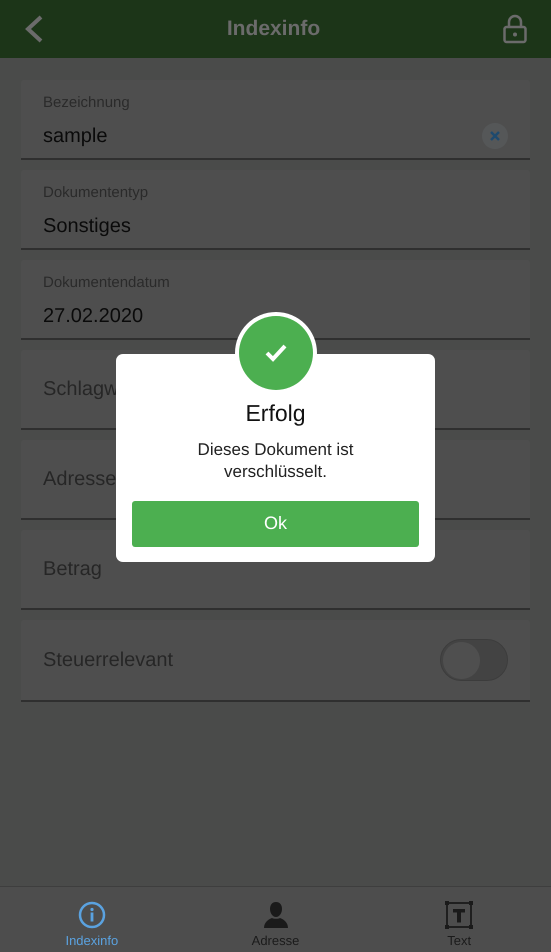 The width and height of the screenshot is (551, 952). What do you see at coordinates (276, 353) in the screenshot?
I see `check-icon` at bounding box center [276, 353].